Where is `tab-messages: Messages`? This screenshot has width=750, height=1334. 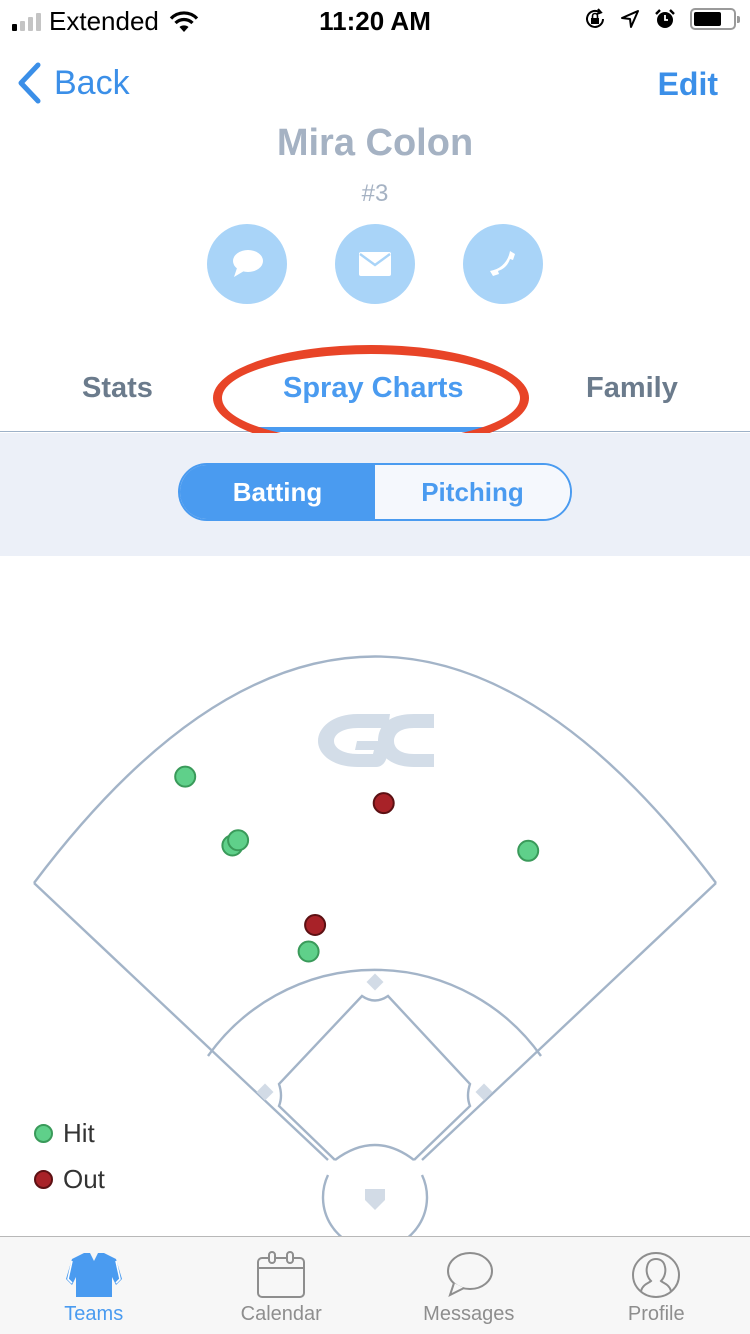
tab-messages: Messages is located at coordinates (469, 1285).